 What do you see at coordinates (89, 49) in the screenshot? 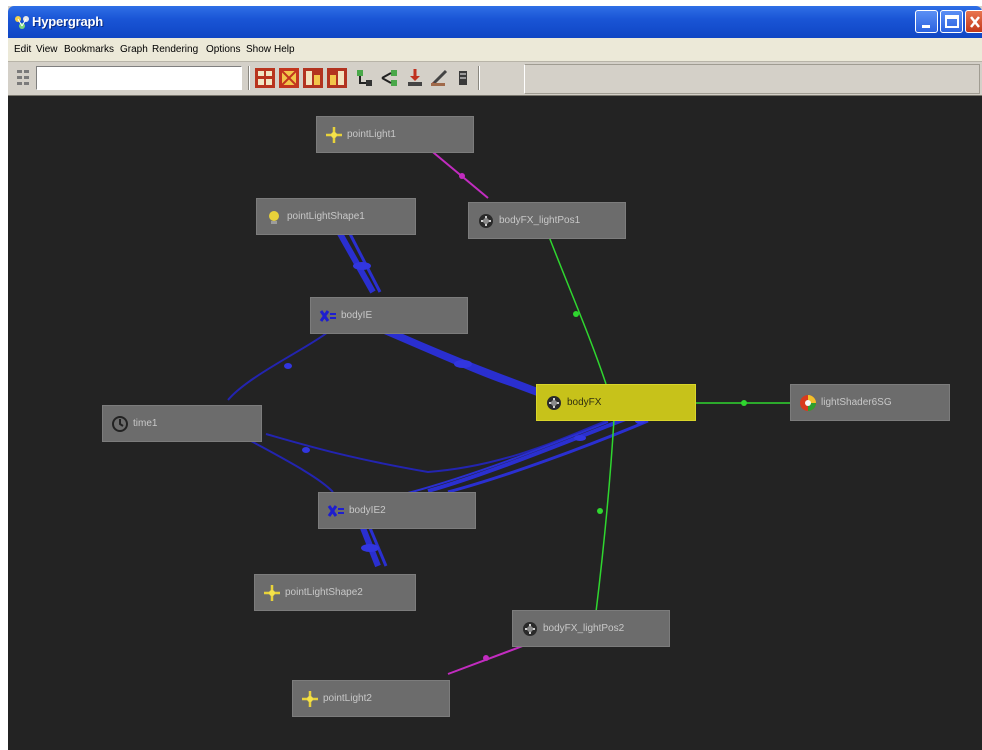
I see `menu-bookmarks: Bookmarks` at bounding box center [89, 49].